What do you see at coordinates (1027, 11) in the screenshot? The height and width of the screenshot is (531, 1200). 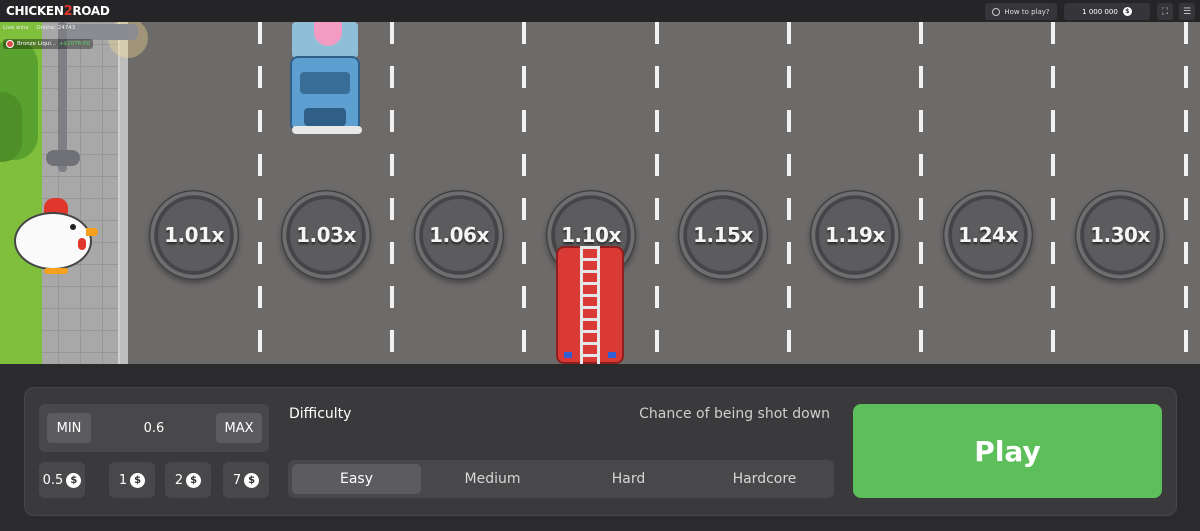 I see `how-to-play-label: How to play?` at bounding box center [1027, 11].